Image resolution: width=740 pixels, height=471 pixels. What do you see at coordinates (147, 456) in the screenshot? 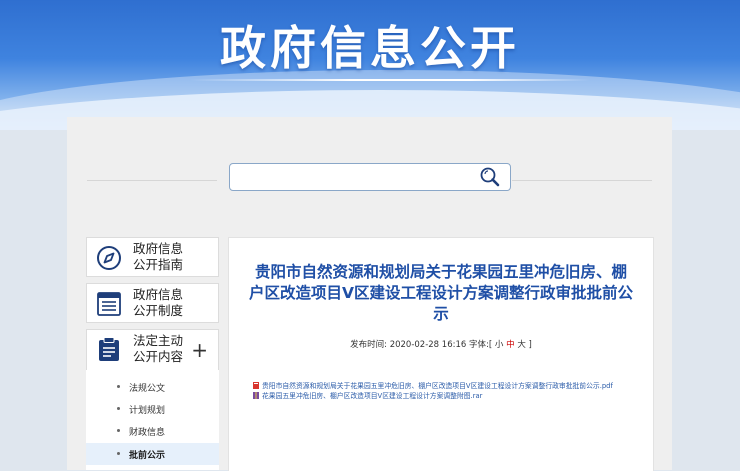
I see `subnav-item-label: 批前公示` at bounding box center [147, 456].